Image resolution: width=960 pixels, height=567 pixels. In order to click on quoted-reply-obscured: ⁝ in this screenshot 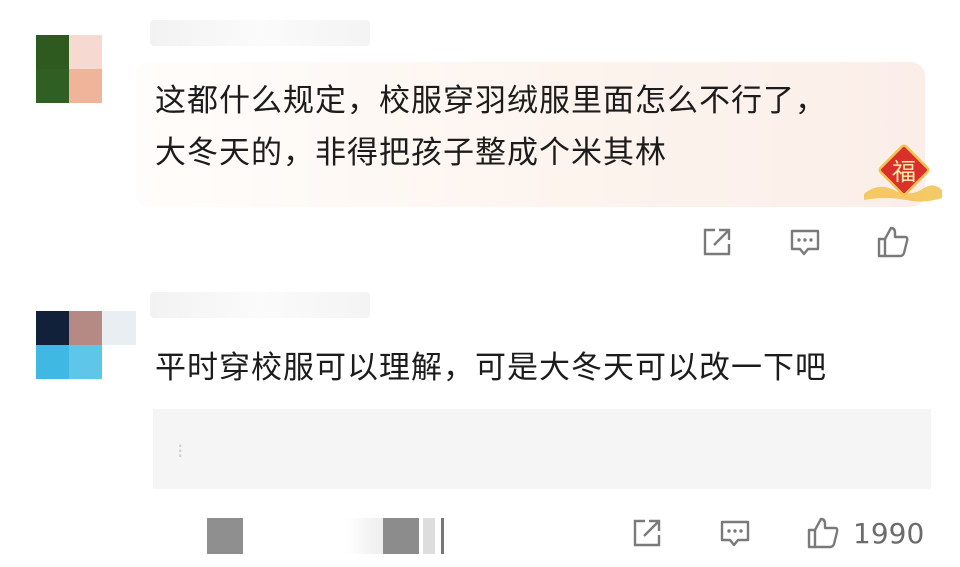, I will do `click(542, 449)`.